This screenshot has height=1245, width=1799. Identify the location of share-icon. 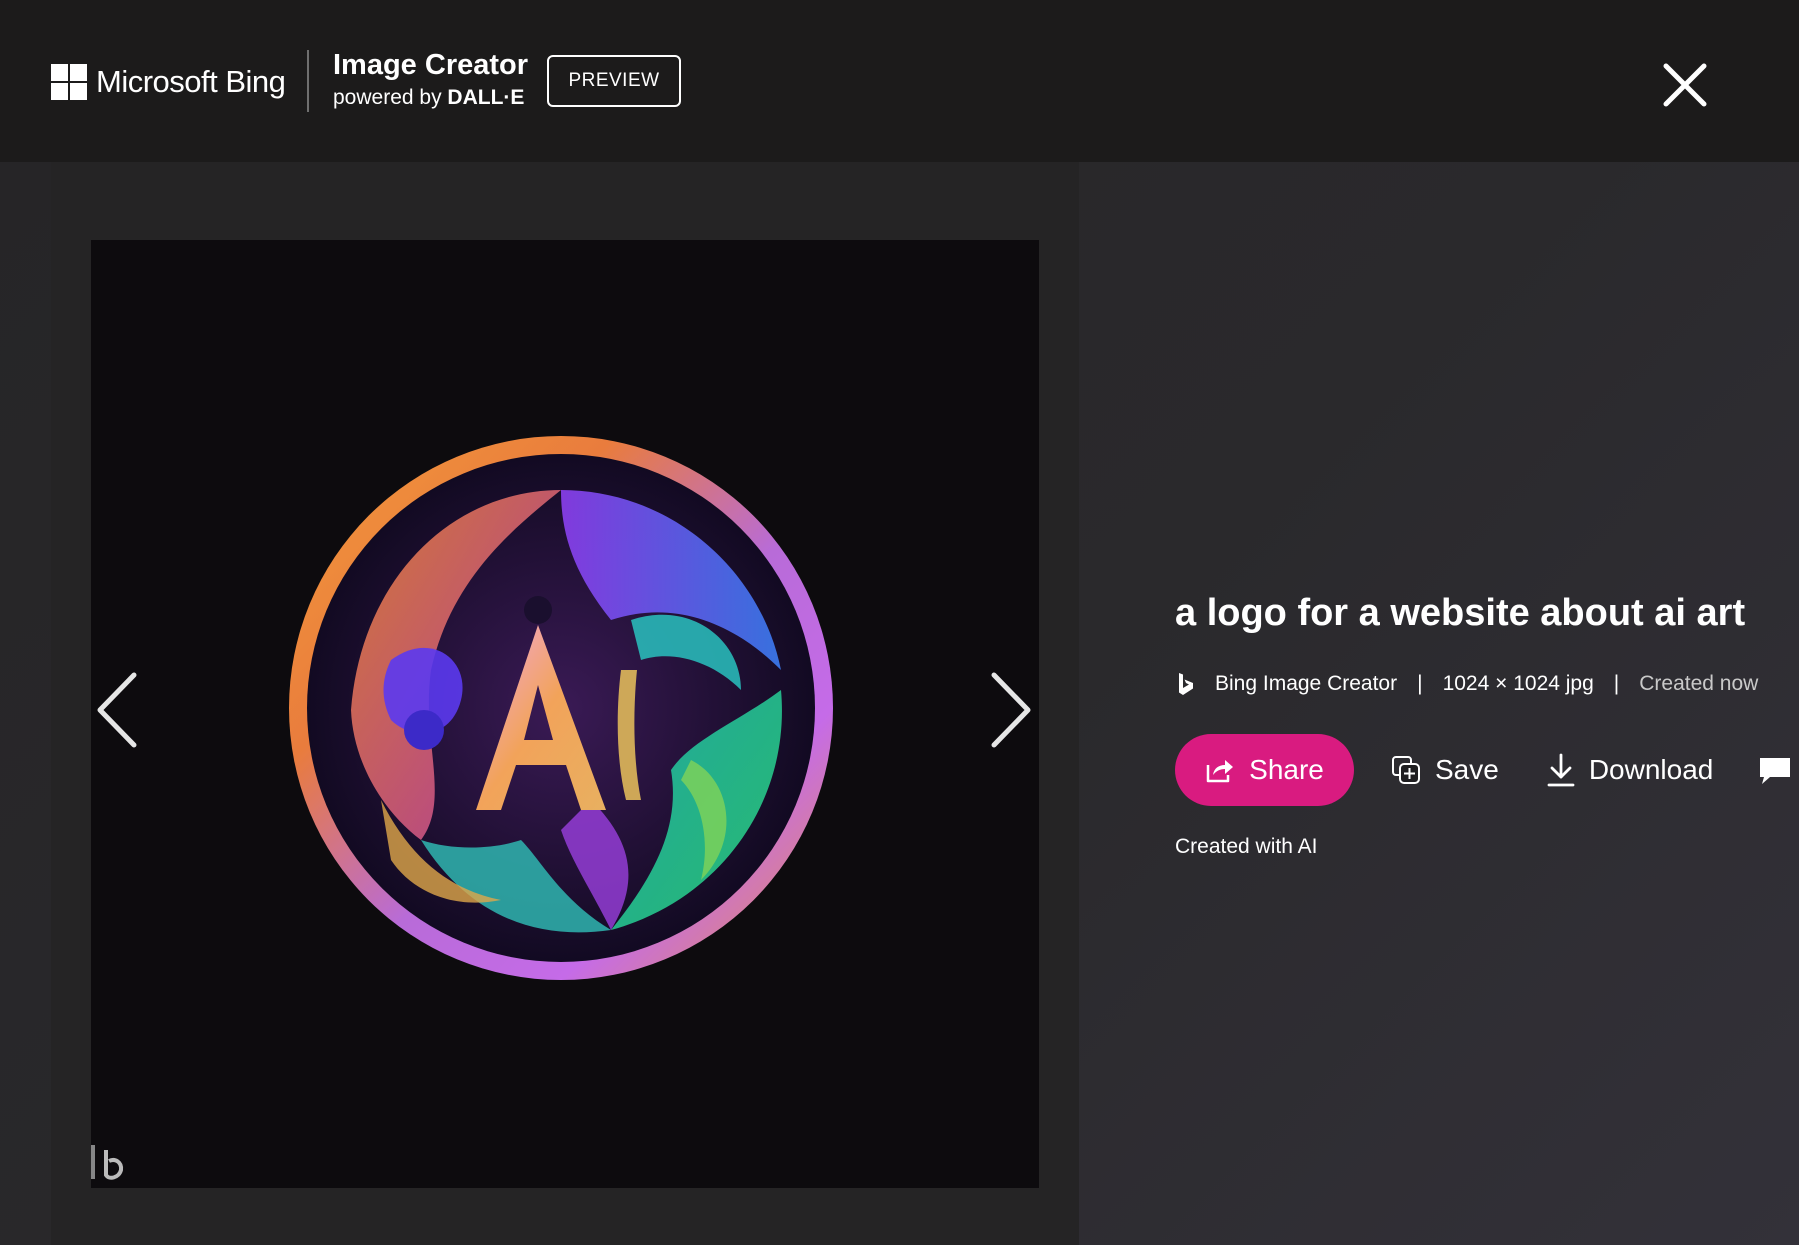
(1220, 771).